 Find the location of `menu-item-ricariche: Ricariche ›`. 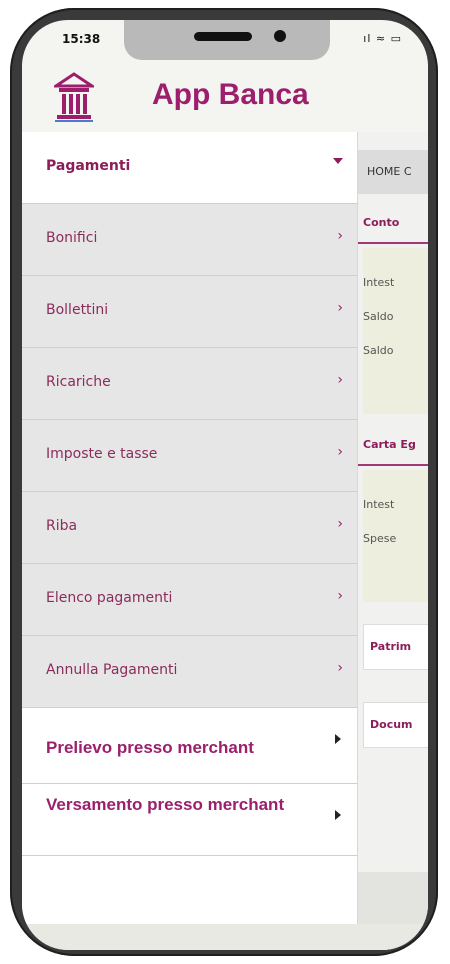

menu-item-ricariche: Ricariche › is located at coordinates (189, 384).